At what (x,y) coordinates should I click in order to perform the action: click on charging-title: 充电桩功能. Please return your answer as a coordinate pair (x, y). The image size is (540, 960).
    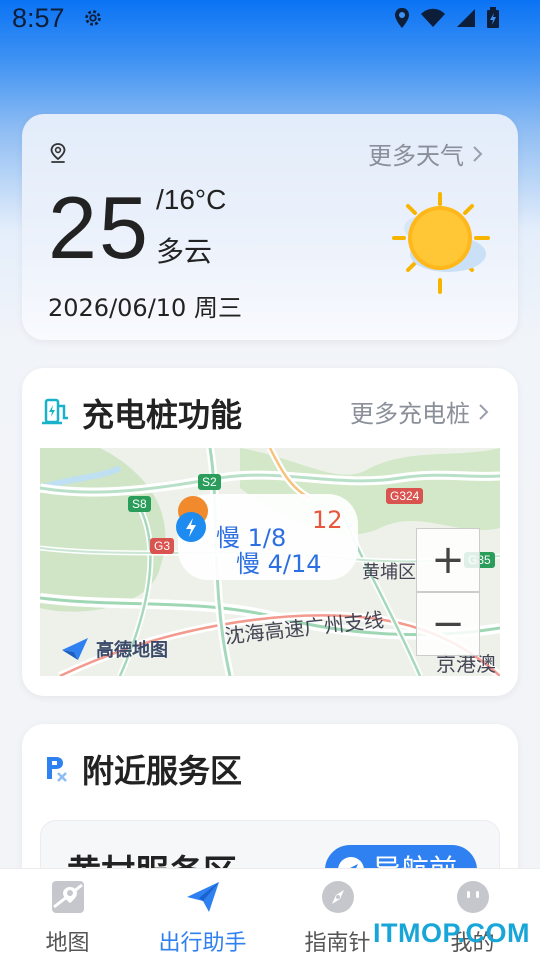
    Looking at the image, I should click on (162, 415).